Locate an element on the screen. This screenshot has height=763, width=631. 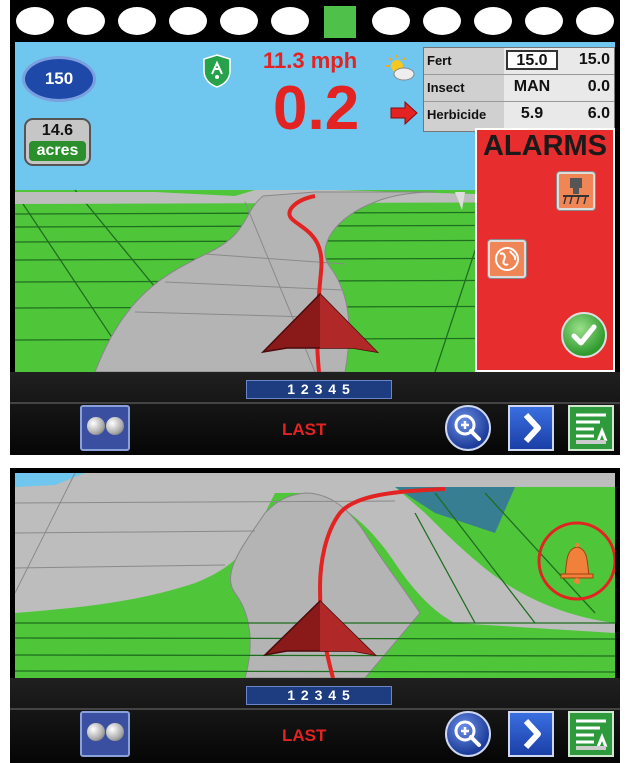
speed-badge: 150 is located at coordinates (59, 79).